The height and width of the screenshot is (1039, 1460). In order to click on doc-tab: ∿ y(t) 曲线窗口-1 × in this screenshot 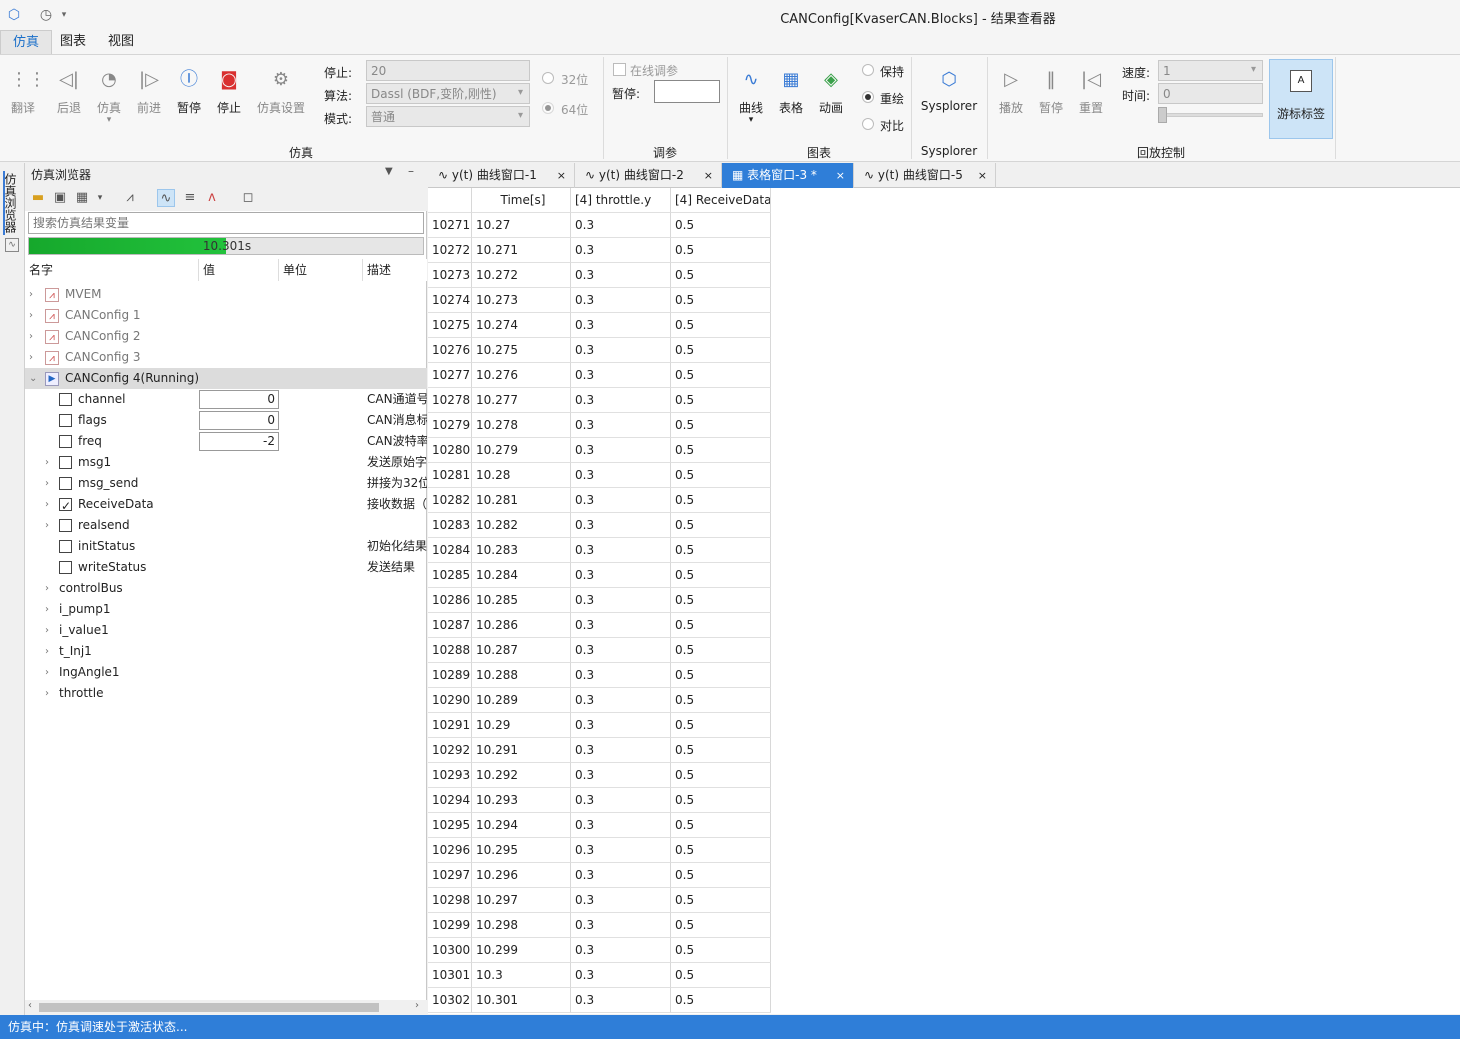, I will do `click(501, 175)`.